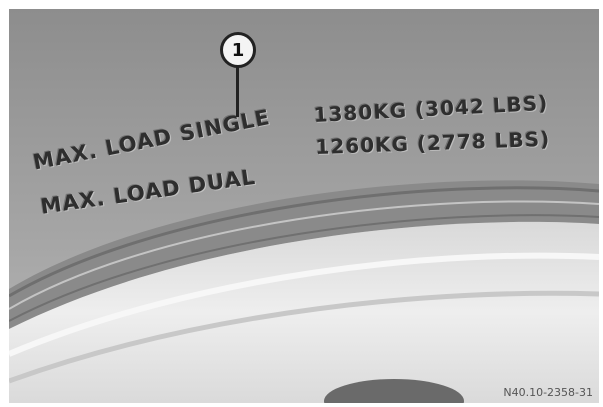  Describe the element at coordinates (238, 50) in the screenshot. I see `callout-marker-1: 1` at that location.